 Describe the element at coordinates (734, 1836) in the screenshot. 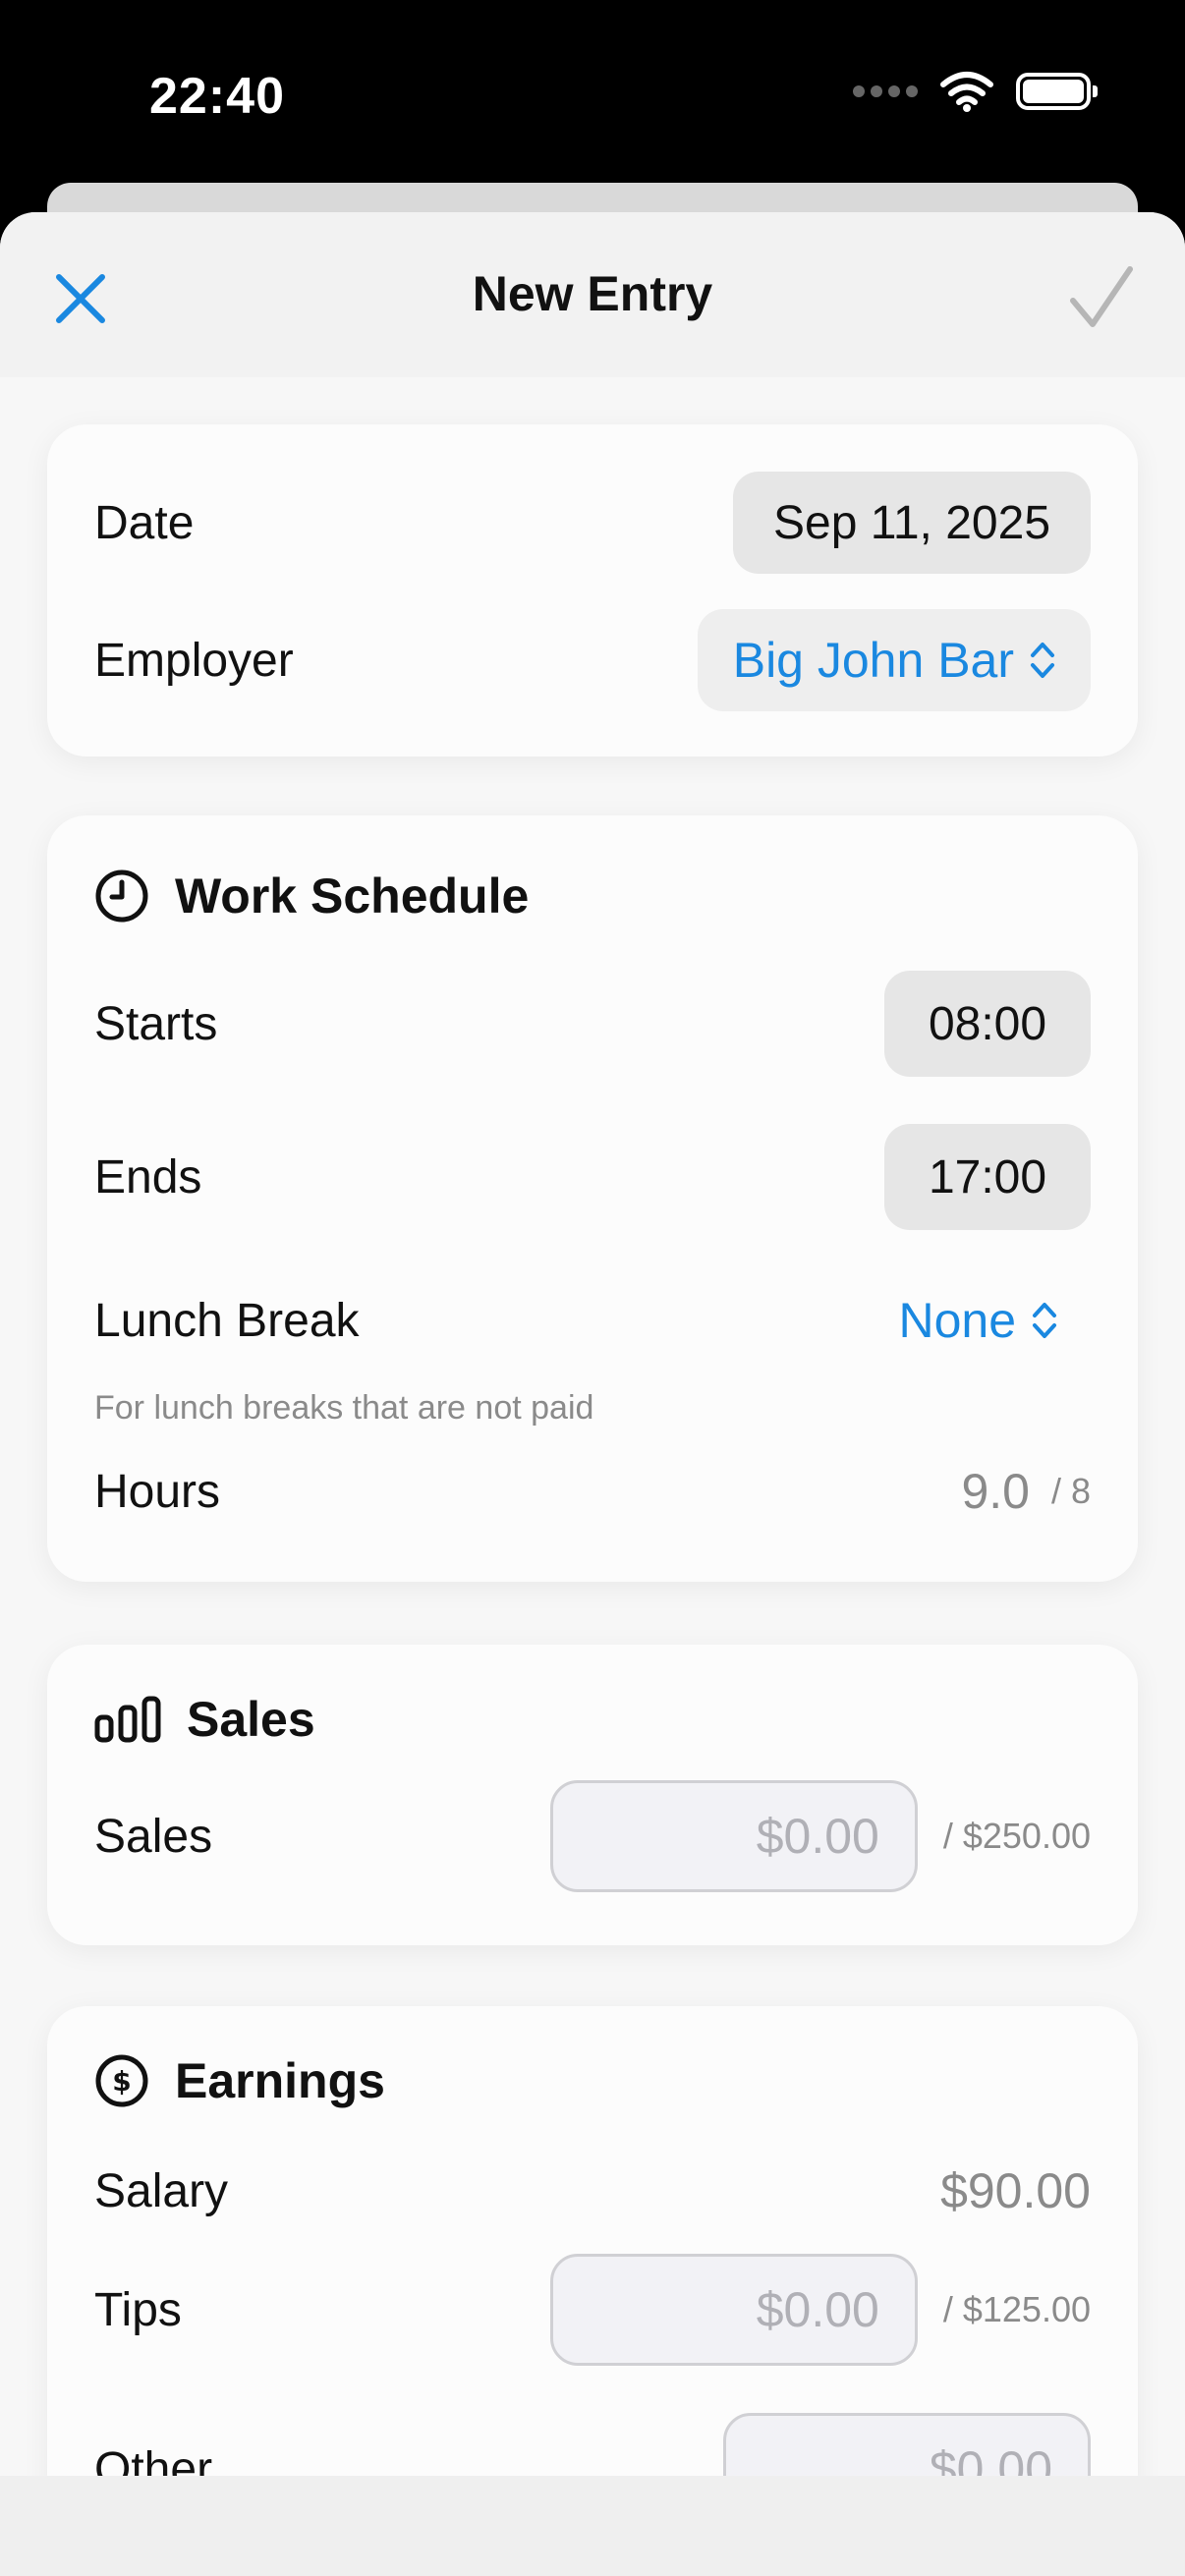

I see `sales-input: $0.00` at that location.